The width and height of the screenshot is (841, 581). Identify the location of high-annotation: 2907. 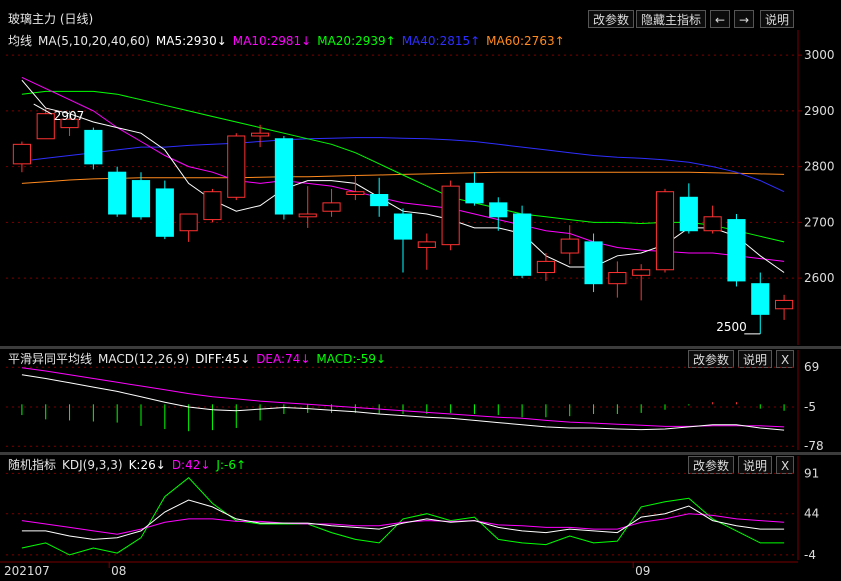
(69, 116).